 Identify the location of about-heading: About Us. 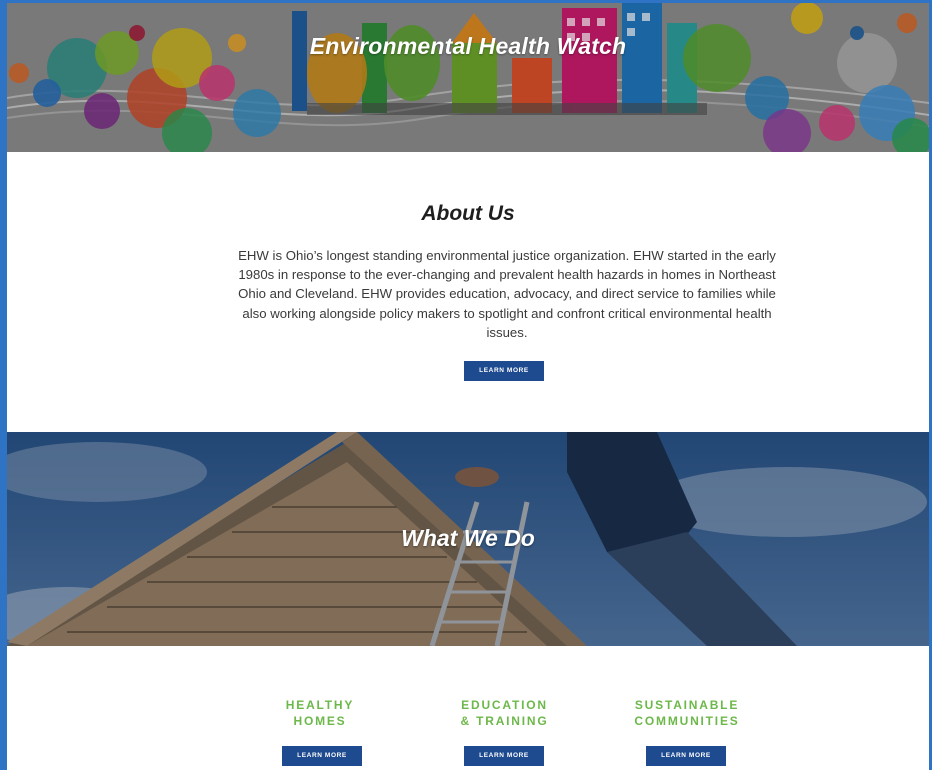
(468, 213).